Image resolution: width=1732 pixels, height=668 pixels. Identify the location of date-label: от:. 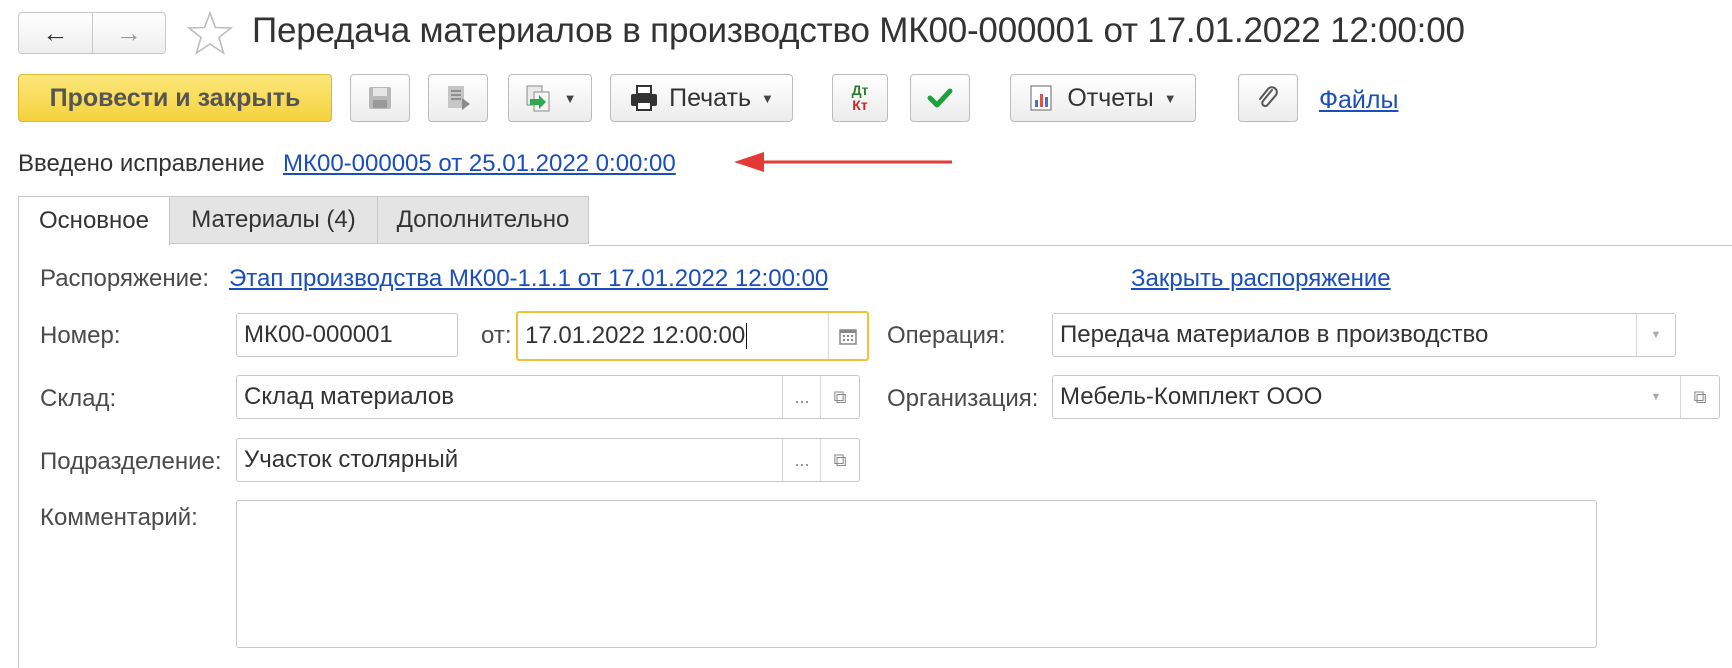
(496, 335).